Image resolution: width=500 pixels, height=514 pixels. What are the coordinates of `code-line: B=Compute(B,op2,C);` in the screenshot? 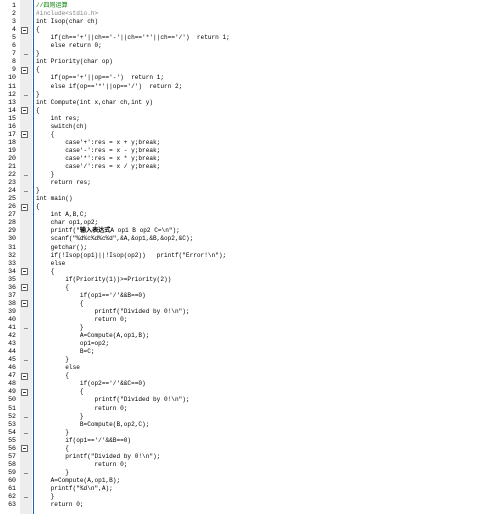 It's located at (93, 425).